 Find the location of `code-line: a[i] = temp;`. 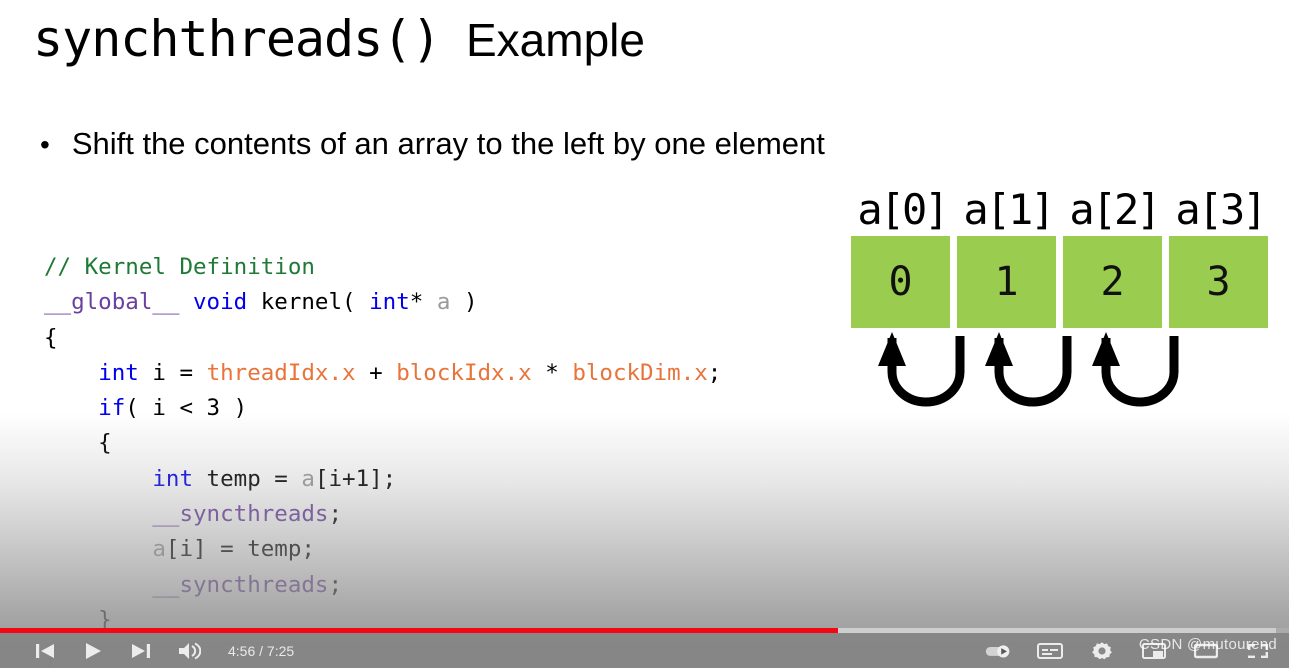

code-line: a[i] = temp; is located at coordinates (382, 549).